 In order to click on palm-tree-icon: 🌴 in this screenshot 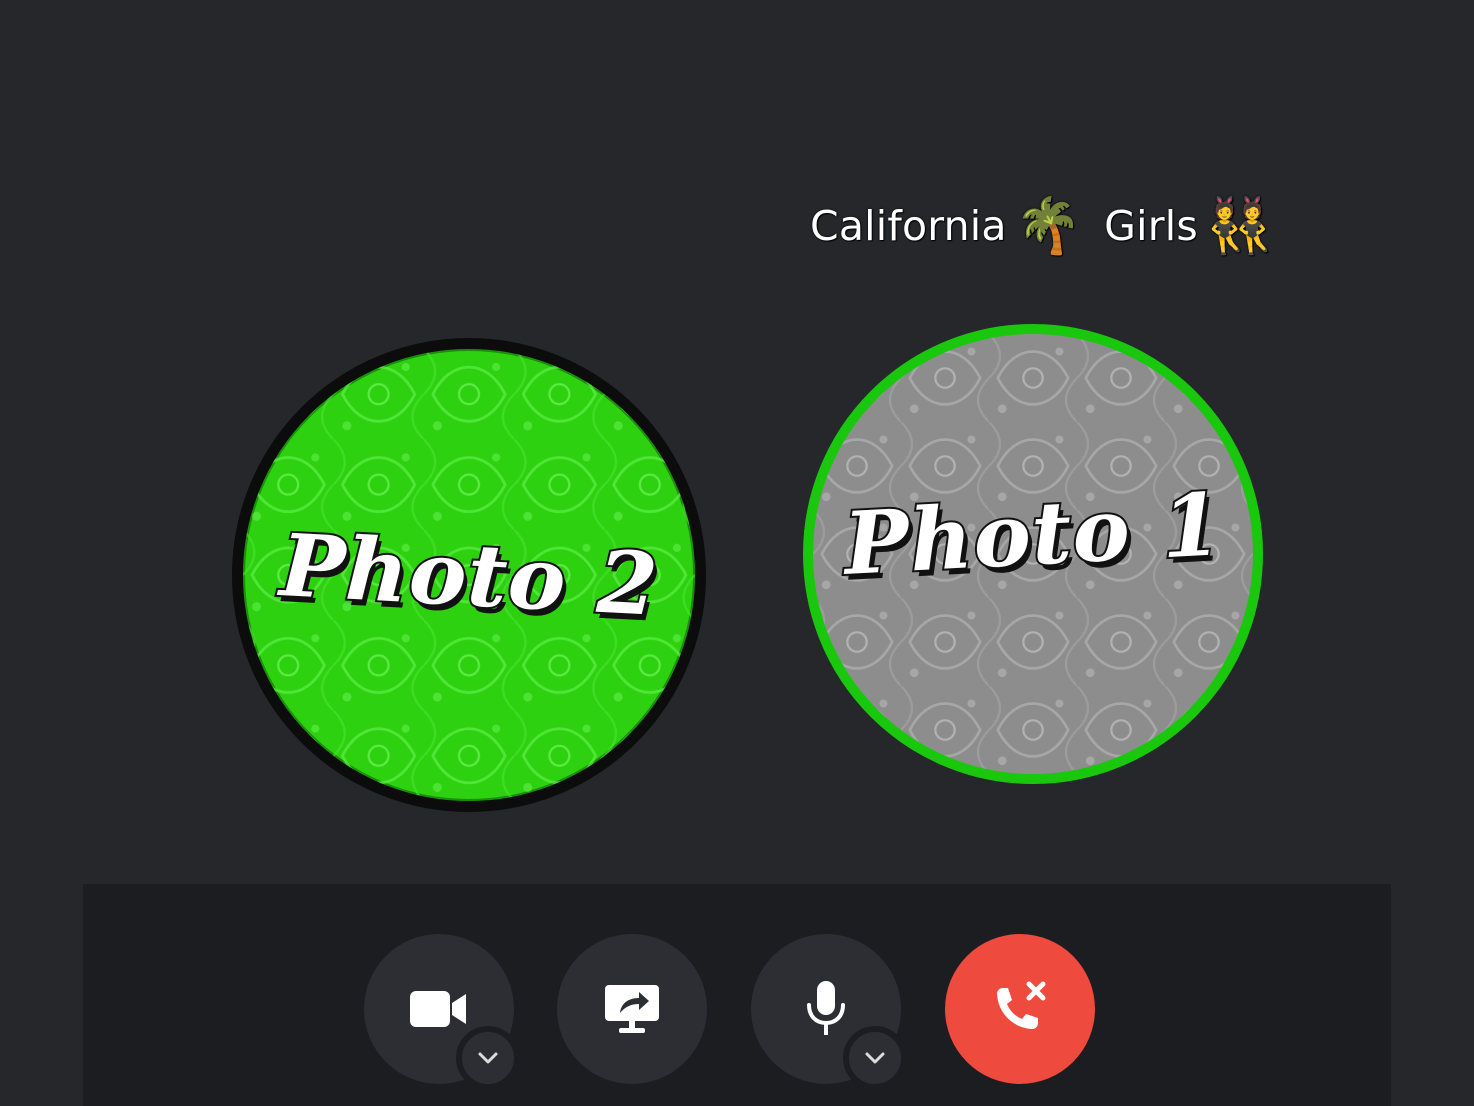, I will do `click(1048, 225)`.